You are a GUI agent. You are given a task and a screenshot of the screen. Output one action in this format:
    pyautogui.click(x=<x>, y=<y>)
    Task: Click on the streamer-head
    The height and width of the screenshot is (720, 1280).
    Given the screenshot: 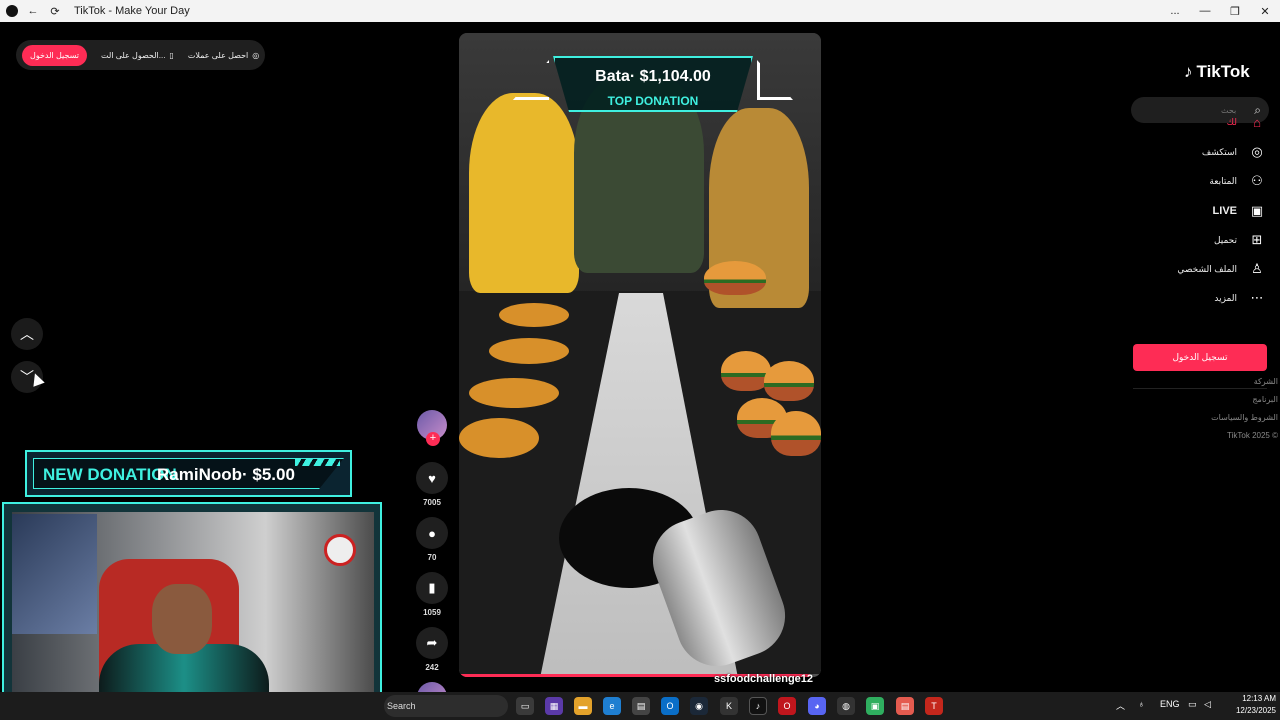 What is the action you would take?
    pyautogui.click(x=182, y=619)
    